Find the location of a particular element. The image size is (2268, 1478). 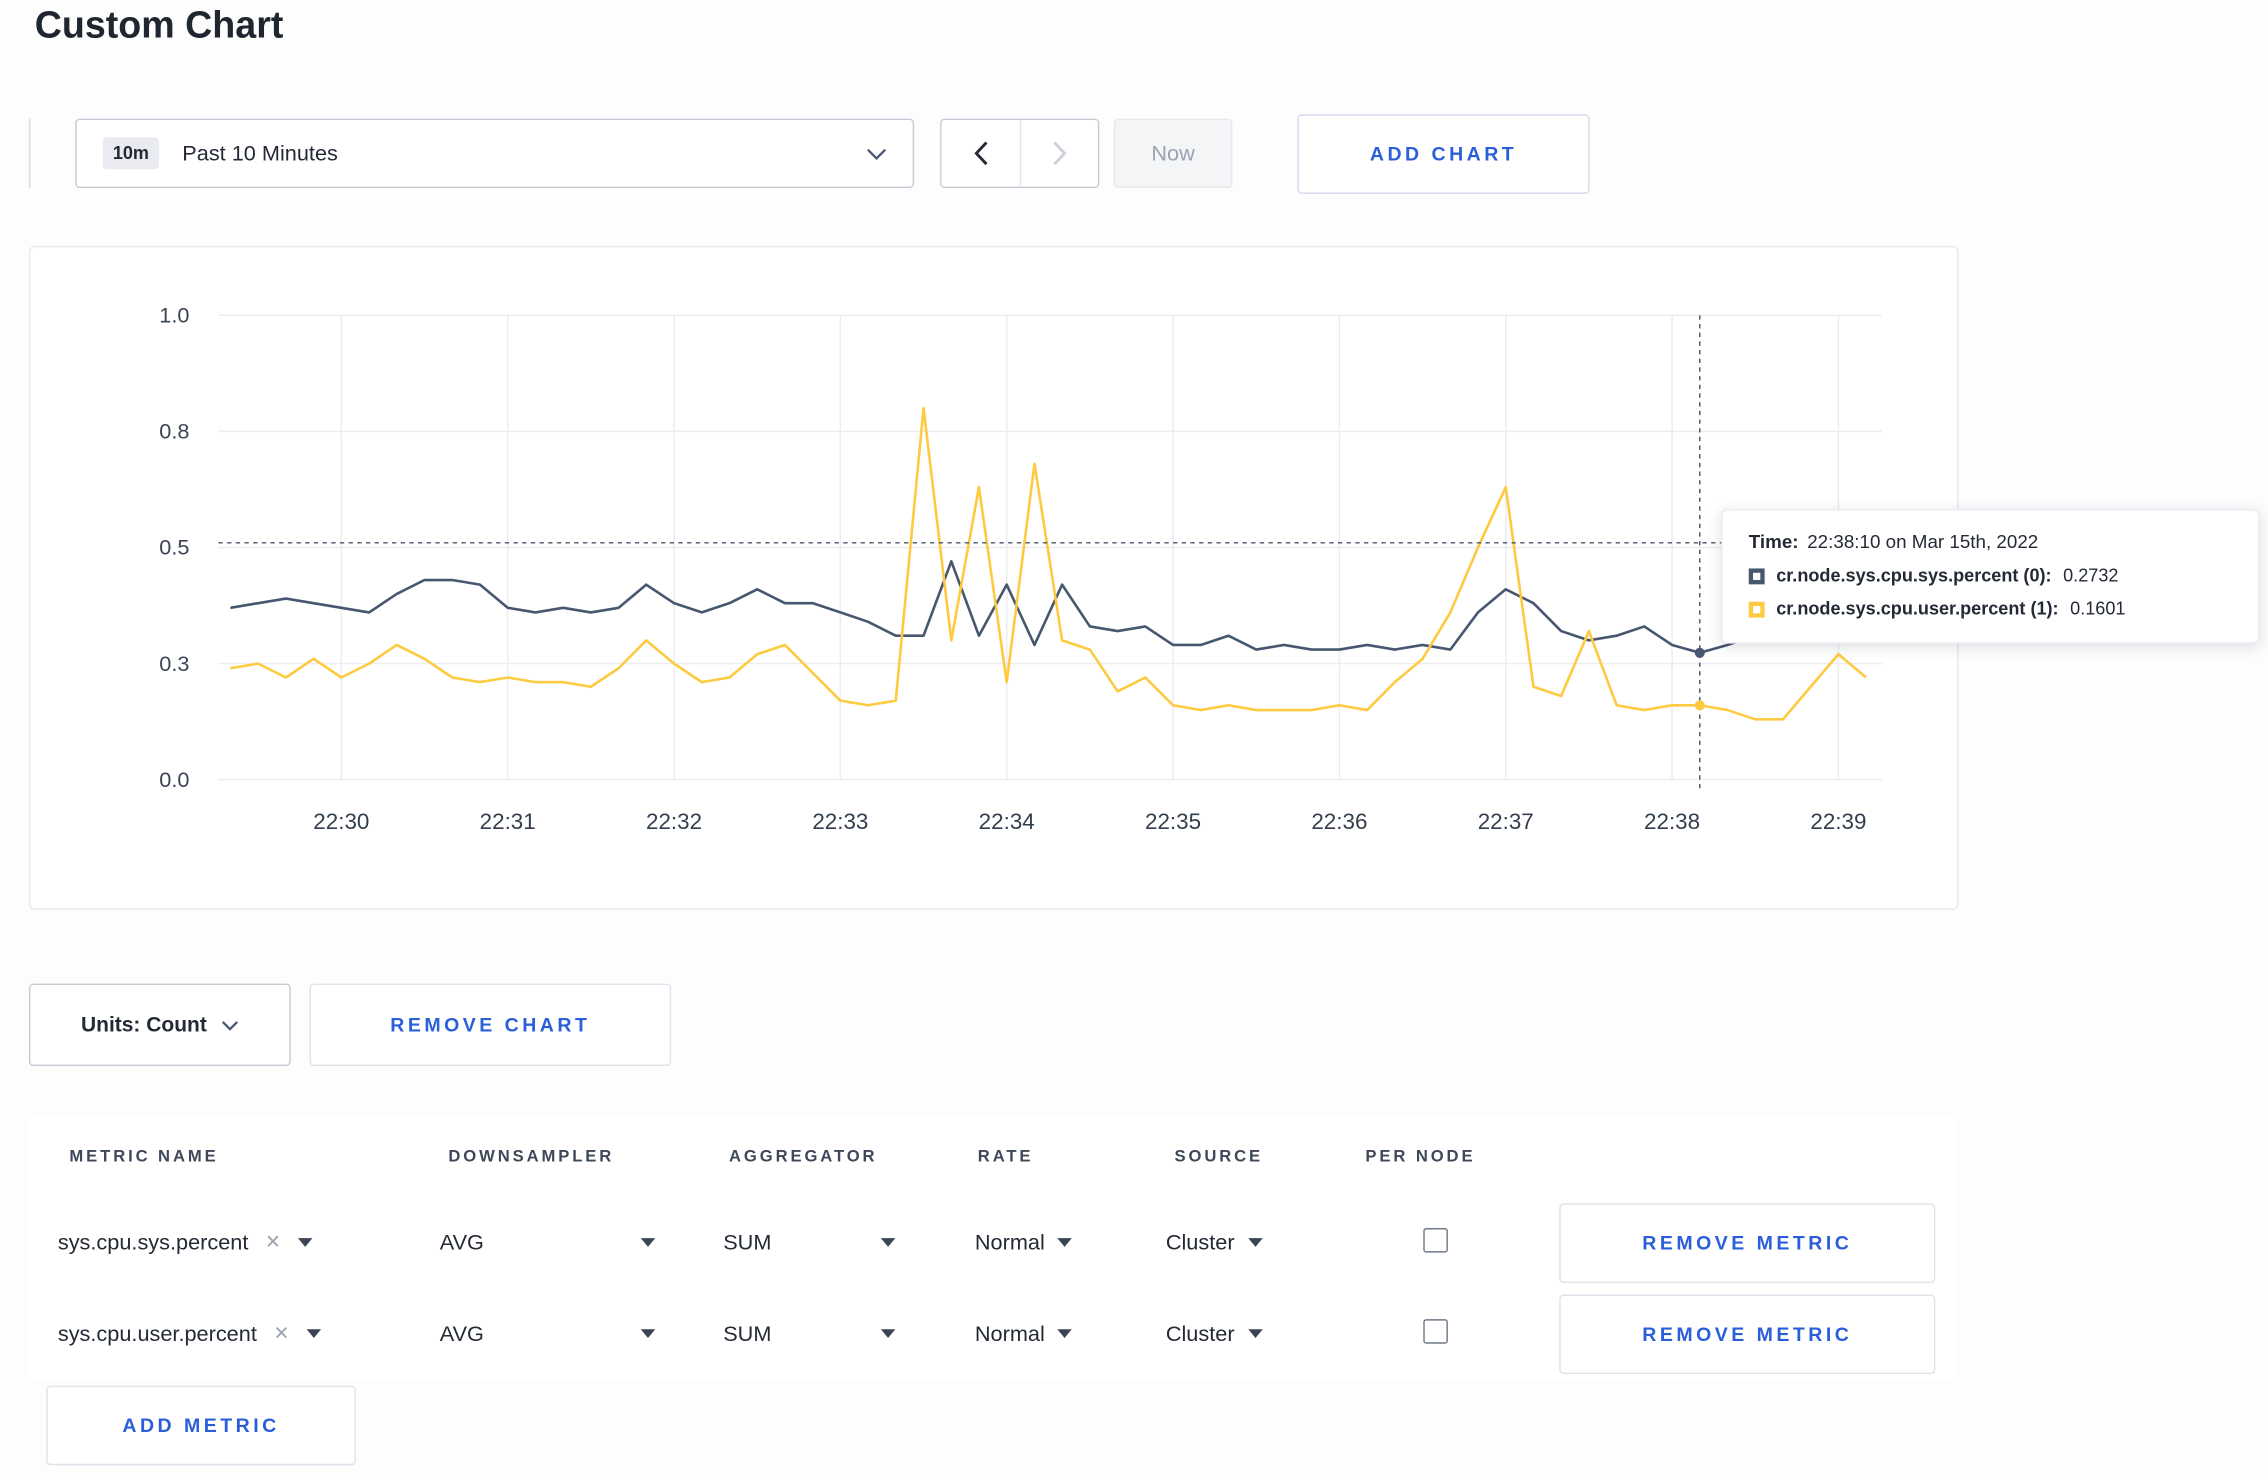

header-downsampler: DOWNSAMPLER is located at coordinates (531, 1157).